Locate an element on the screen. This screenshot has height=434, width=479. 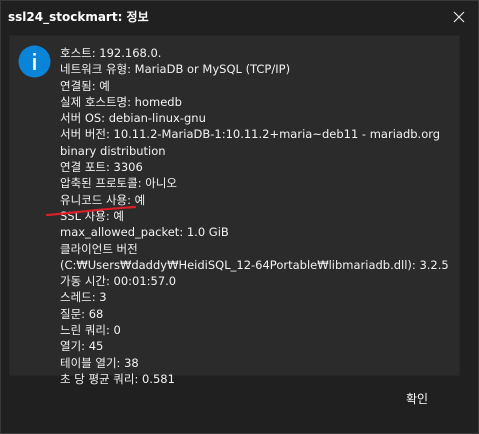
info-line: 압축된 프로토콜: 아니오 is located at coordinates (118, 183).